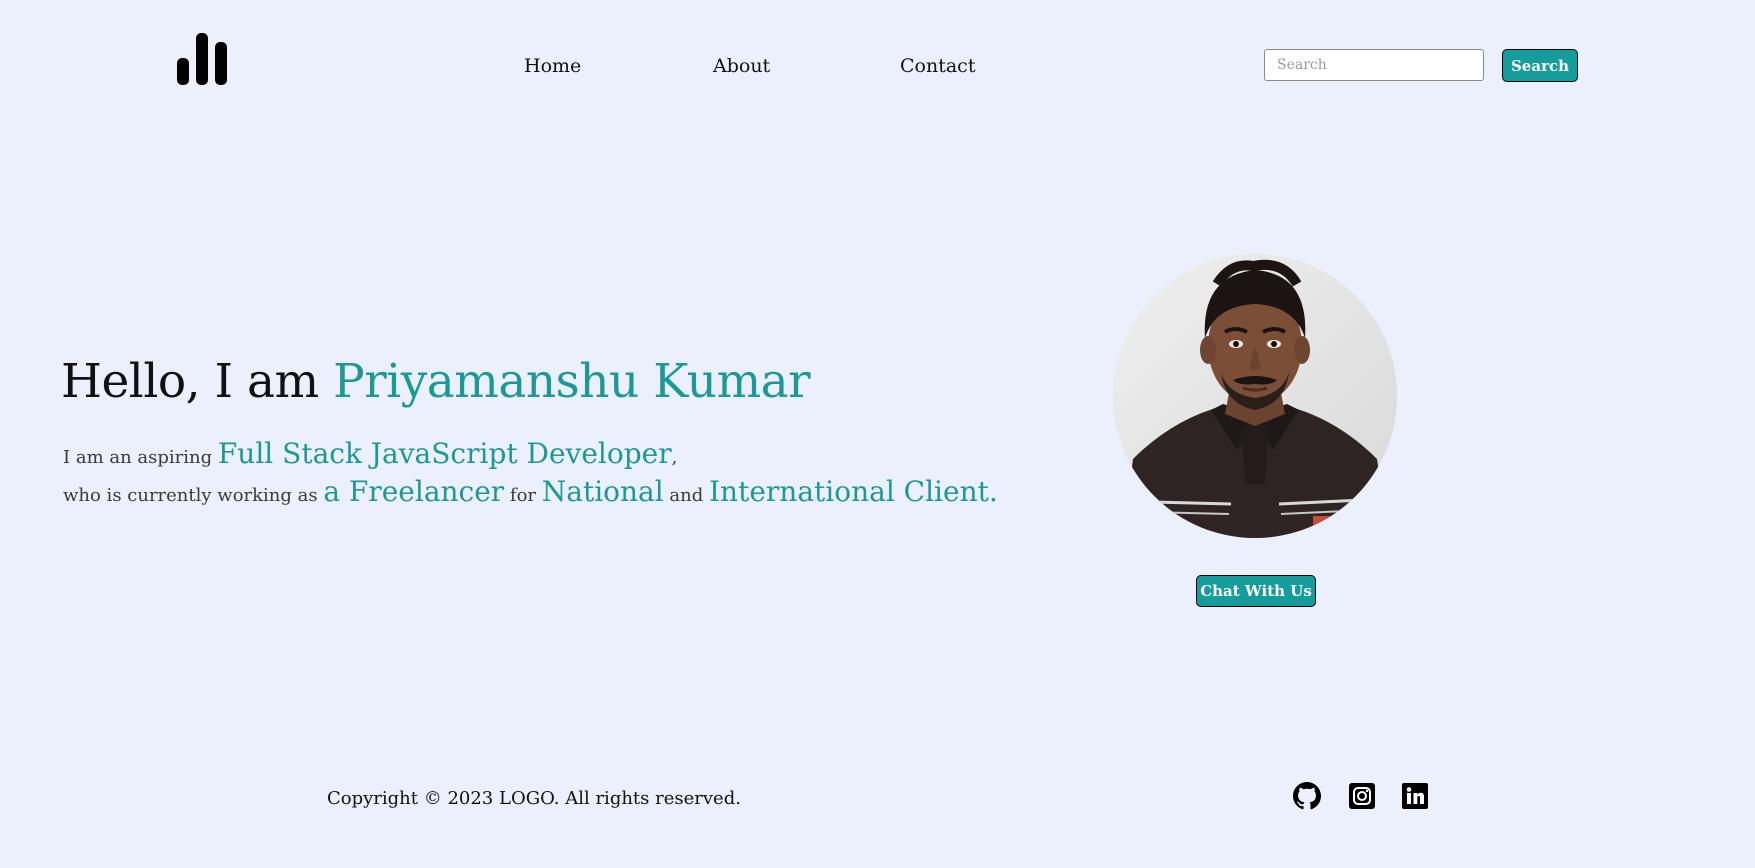  What do you see at coordinates (1415, 796) in the screenshot?
I see `linkedin-icon` at bounding box center [1415, 796].